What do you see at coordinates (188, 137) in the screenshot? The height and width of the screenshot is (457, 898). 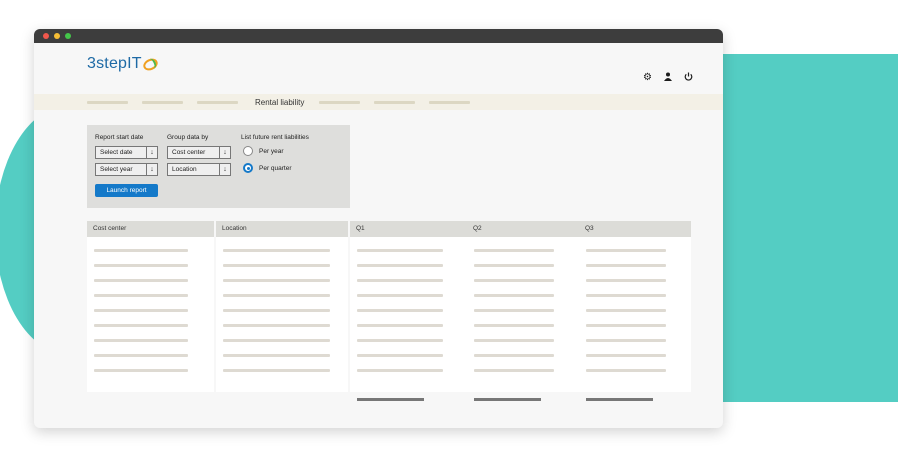 I see `group-by-label: Group data by` at bounding box center [188, 137].